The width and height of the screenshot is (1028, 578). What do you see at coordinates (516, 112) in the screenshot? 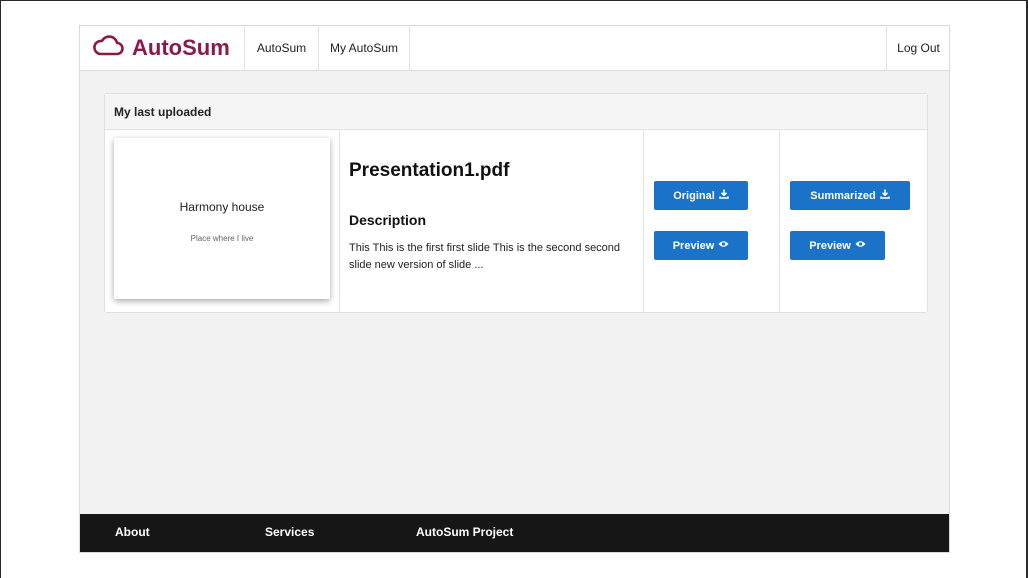
I see `panel-title: My last uploaded` at bounding box center [516, 112].